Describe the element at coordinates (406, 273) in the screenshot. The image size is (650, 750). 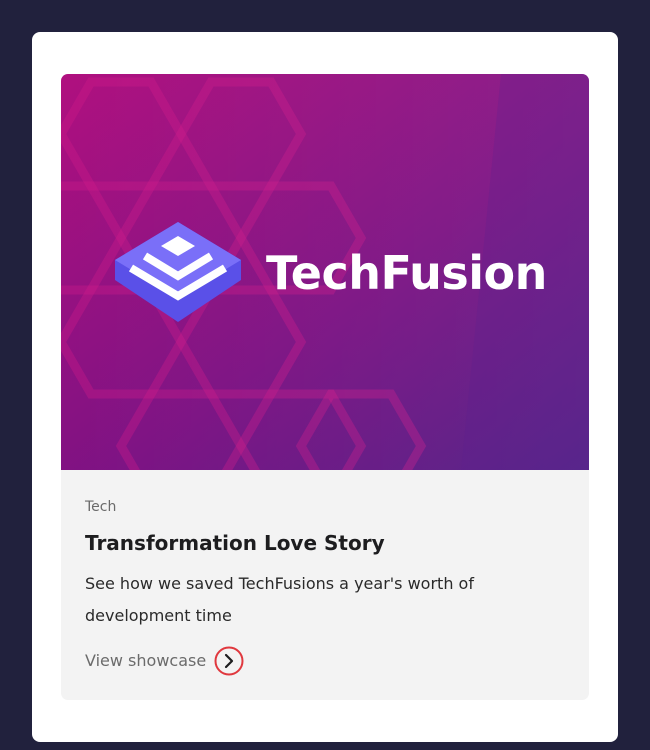
I see `brand-name: TechFusion` at that location.